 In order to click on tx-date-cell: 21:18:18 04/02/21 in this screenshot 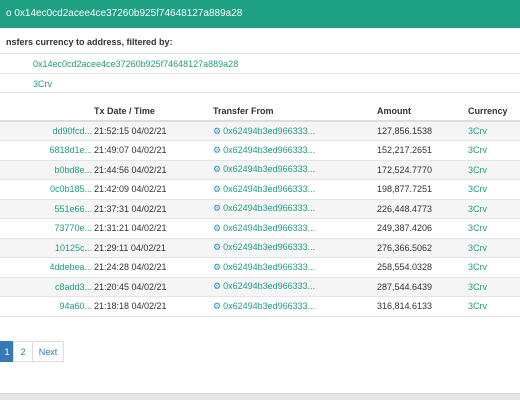, I will do `click(153, 306)`.